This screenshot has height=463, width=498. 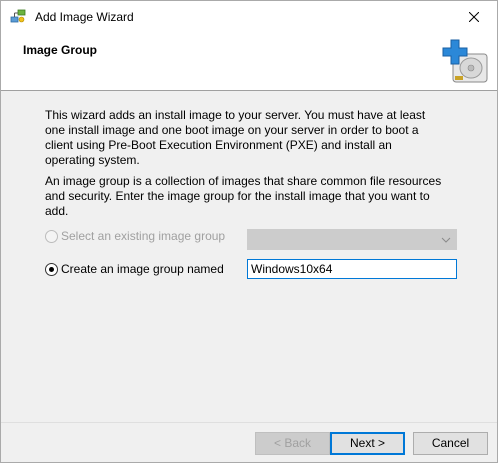 I want to click on network-computer-icon, so click(x=18, y=16).